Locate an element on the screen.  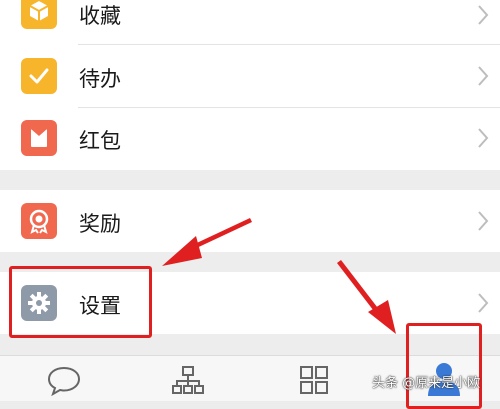
menu-item-label: 待办 is located at coordinates (100, 79).